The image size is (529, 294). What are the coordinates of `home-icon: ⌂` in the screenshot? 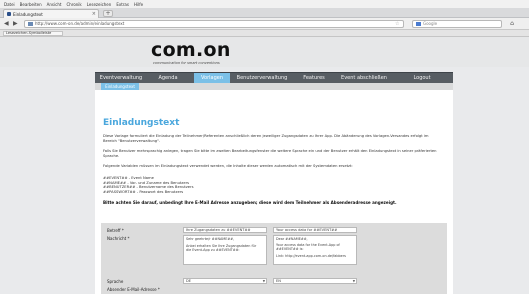 It's located at (512, 24).